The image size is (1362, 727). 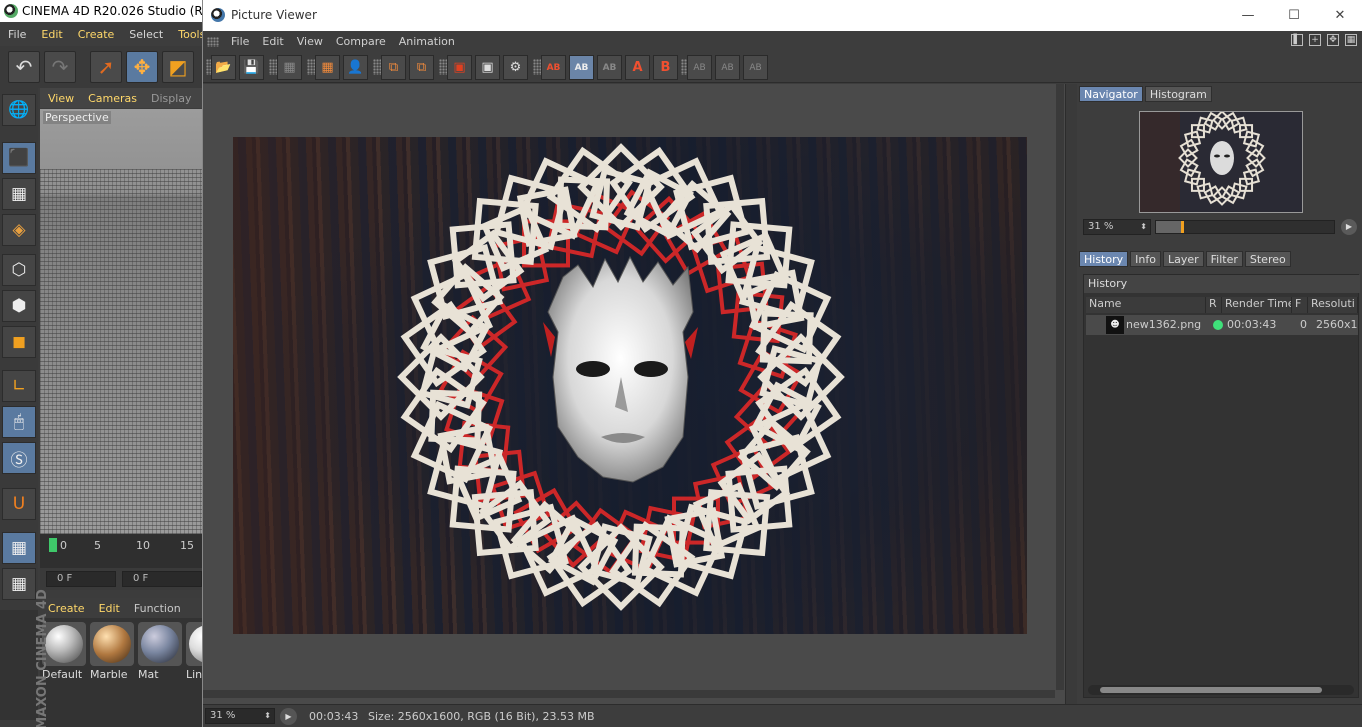 I want to click on workplane-lock-icon: ▦, so click(x=19, y=548).